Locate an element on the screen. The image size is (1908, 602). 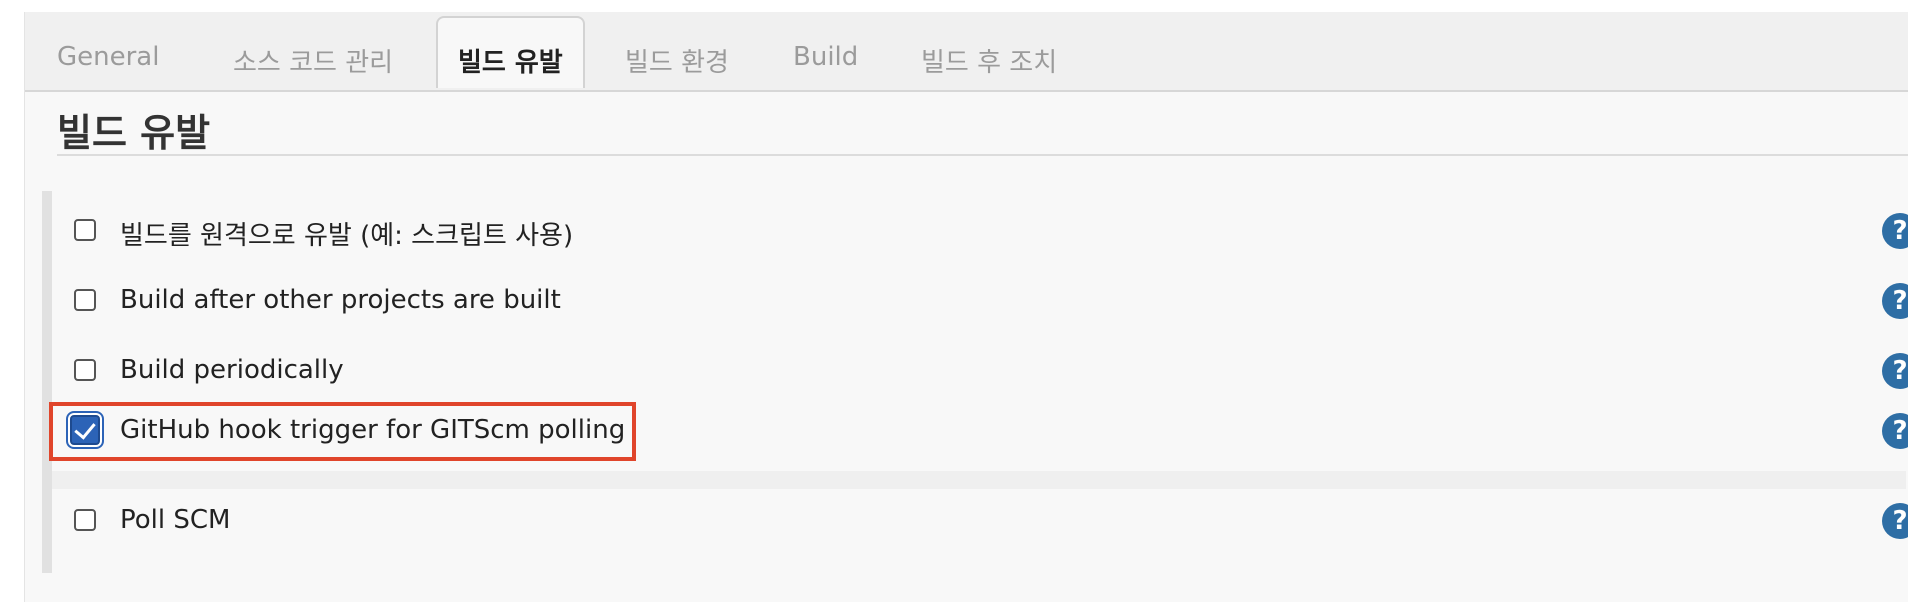
row-separator is located at coordinates (979, 480).